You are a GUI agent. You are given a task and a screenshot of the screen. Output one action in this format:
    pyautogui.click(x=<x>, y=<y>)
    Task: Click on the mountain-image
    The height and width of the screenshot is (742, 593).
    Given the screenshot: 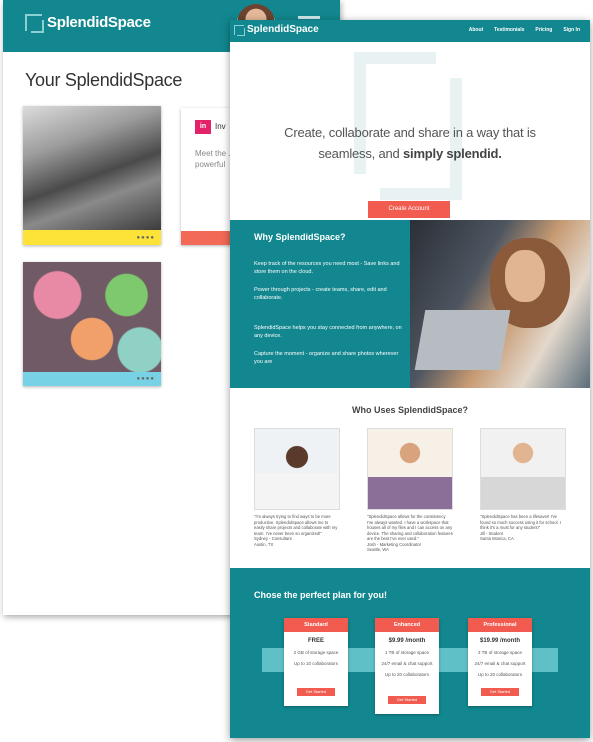 What is the action you would take?
    pyautogui.click(x=92, y=168)
    